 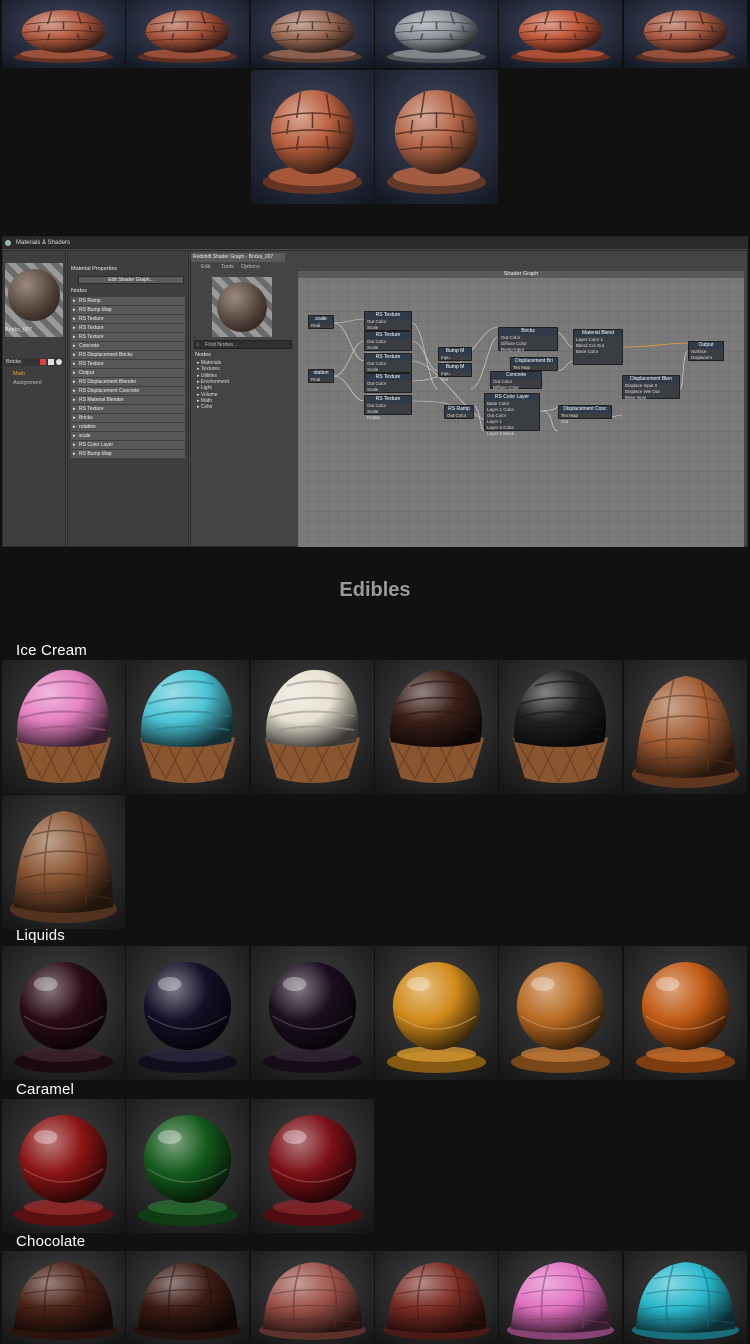 What do you see at coordinates (250, 267) in the screenshot?
I see `graph-menu-item: Options` at bounding box center [250, 267].